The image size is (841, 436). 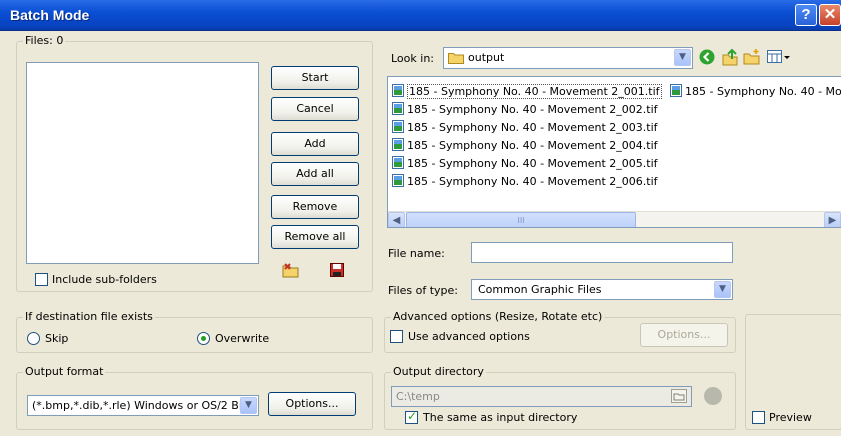 I want to click on look-in-combo: output ▼, so click(x=568, y=58).